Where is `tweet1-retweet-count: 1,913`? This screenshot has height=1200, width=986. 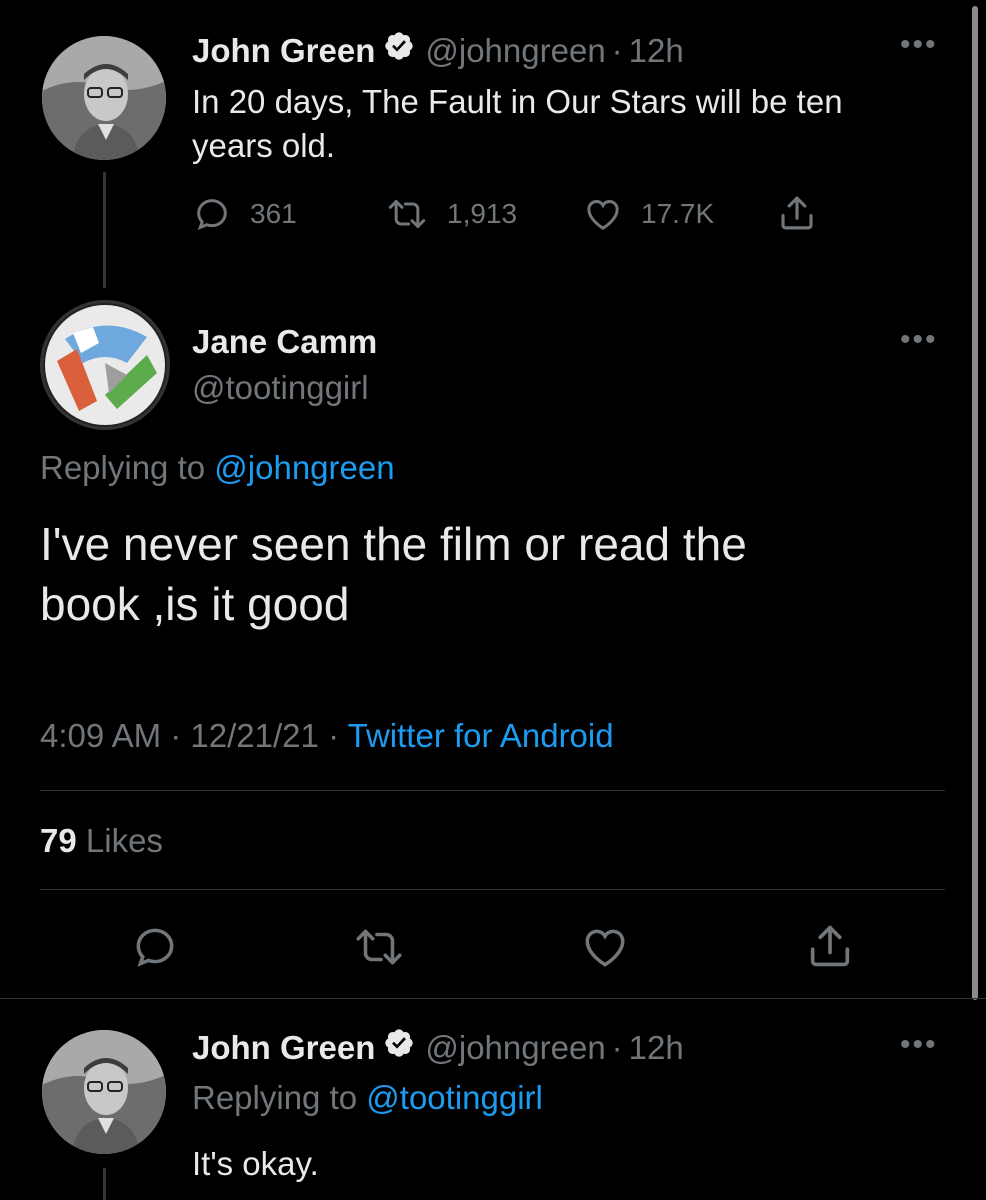
tweet1-retweet-count: 1,913 is located at coordinates (482, 213).